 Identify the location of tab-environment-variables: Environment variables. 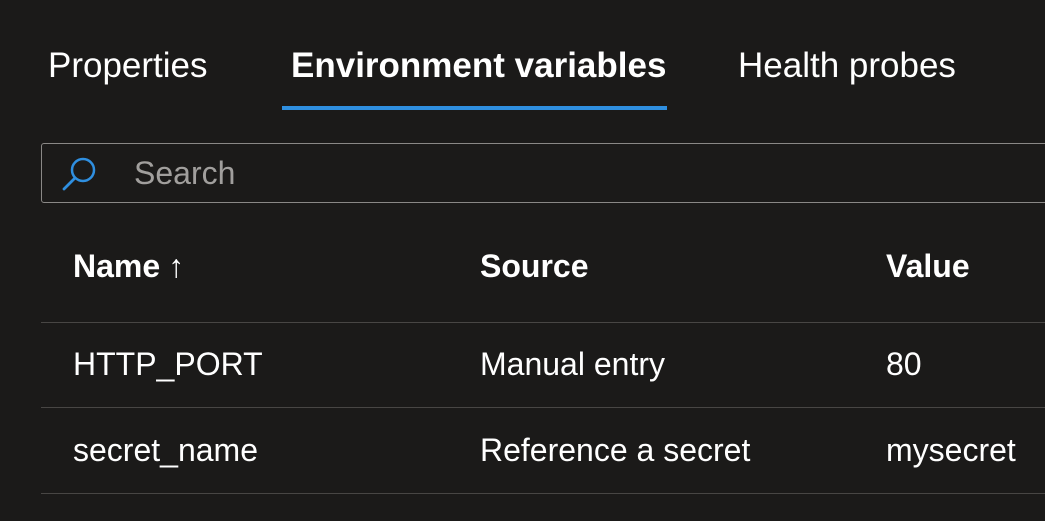
(478, 66).